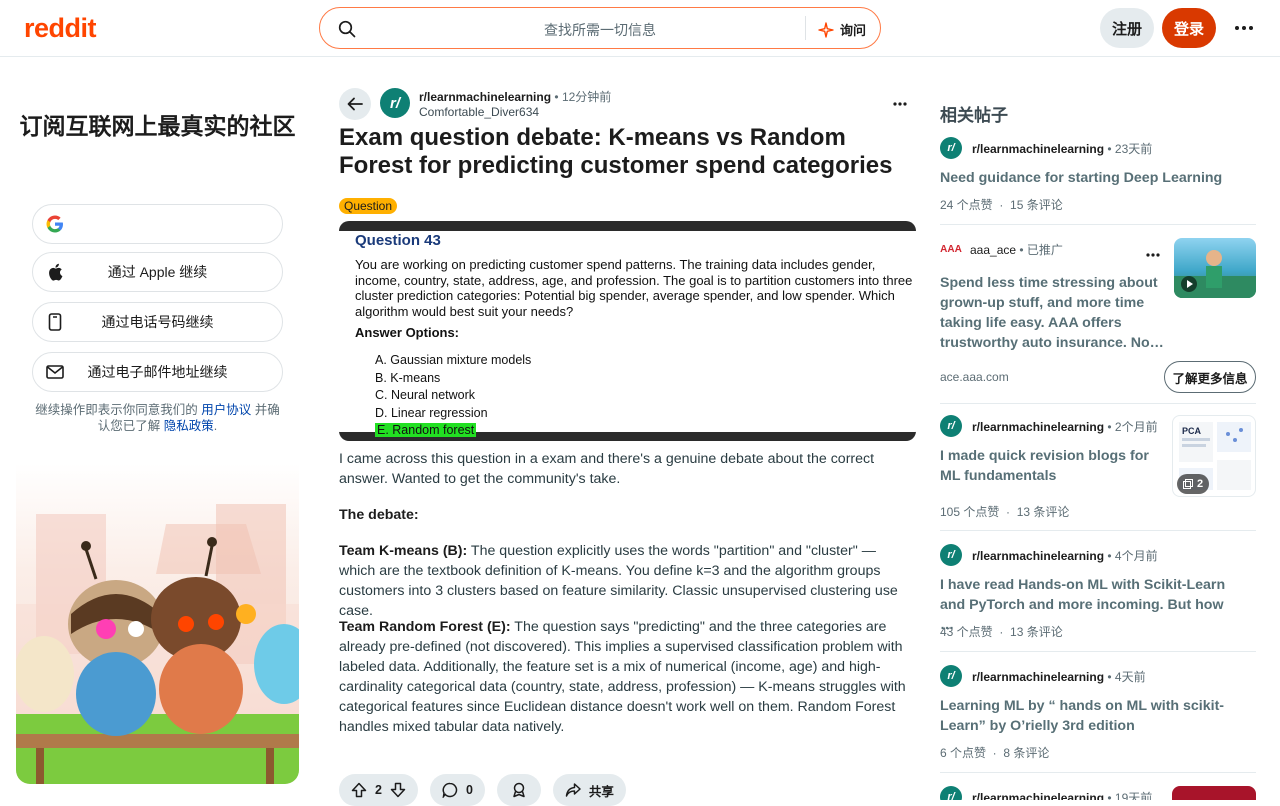 This screenshot has width=1280, height=806. I want to click on award-icon, so click(519, 790).